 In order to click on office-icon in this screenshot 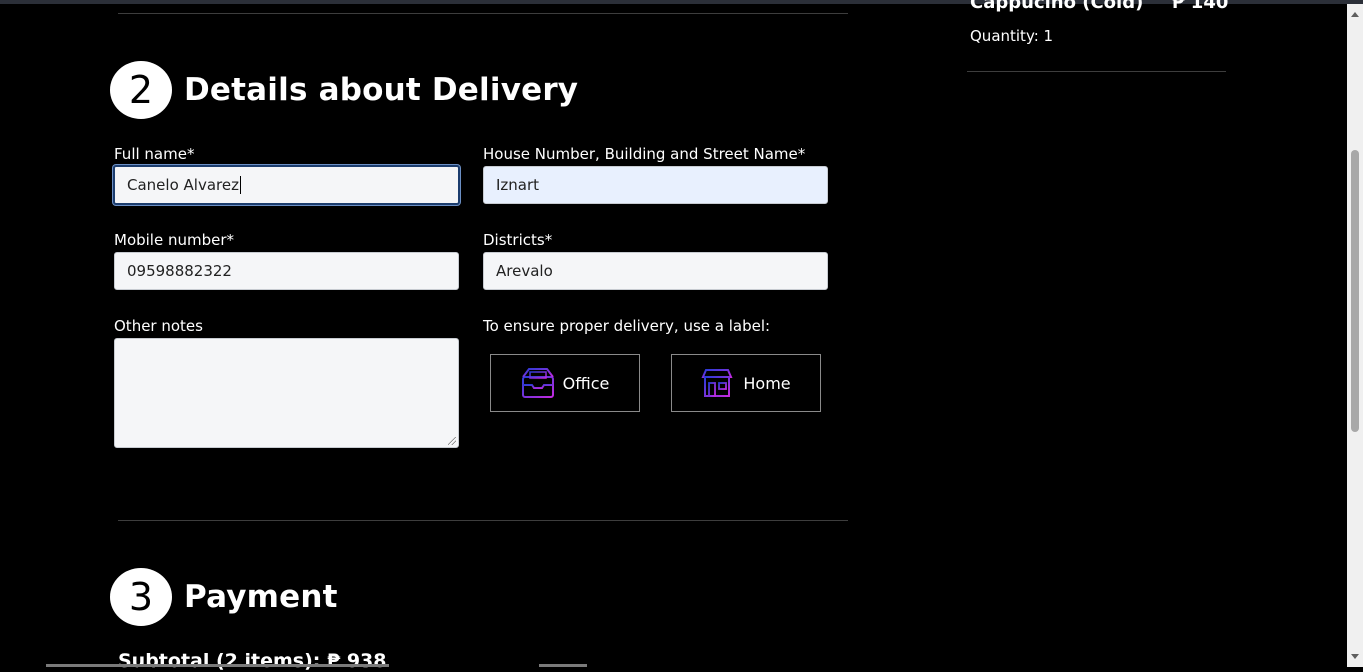, I will do `click(537, 383)`.